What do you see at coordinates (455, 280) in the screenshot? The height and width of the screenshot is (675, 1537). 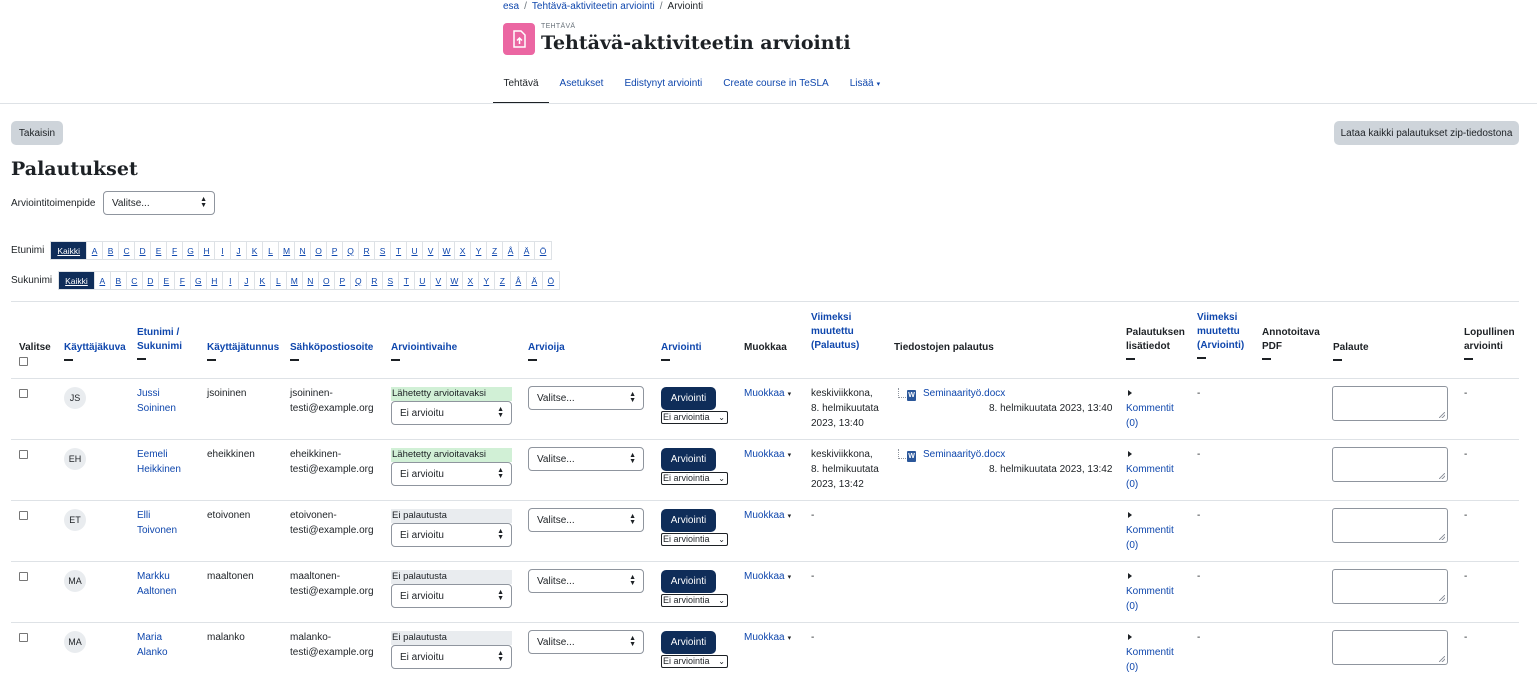 I see `last-name-letter-w: W` at bounding box center [455, 280].